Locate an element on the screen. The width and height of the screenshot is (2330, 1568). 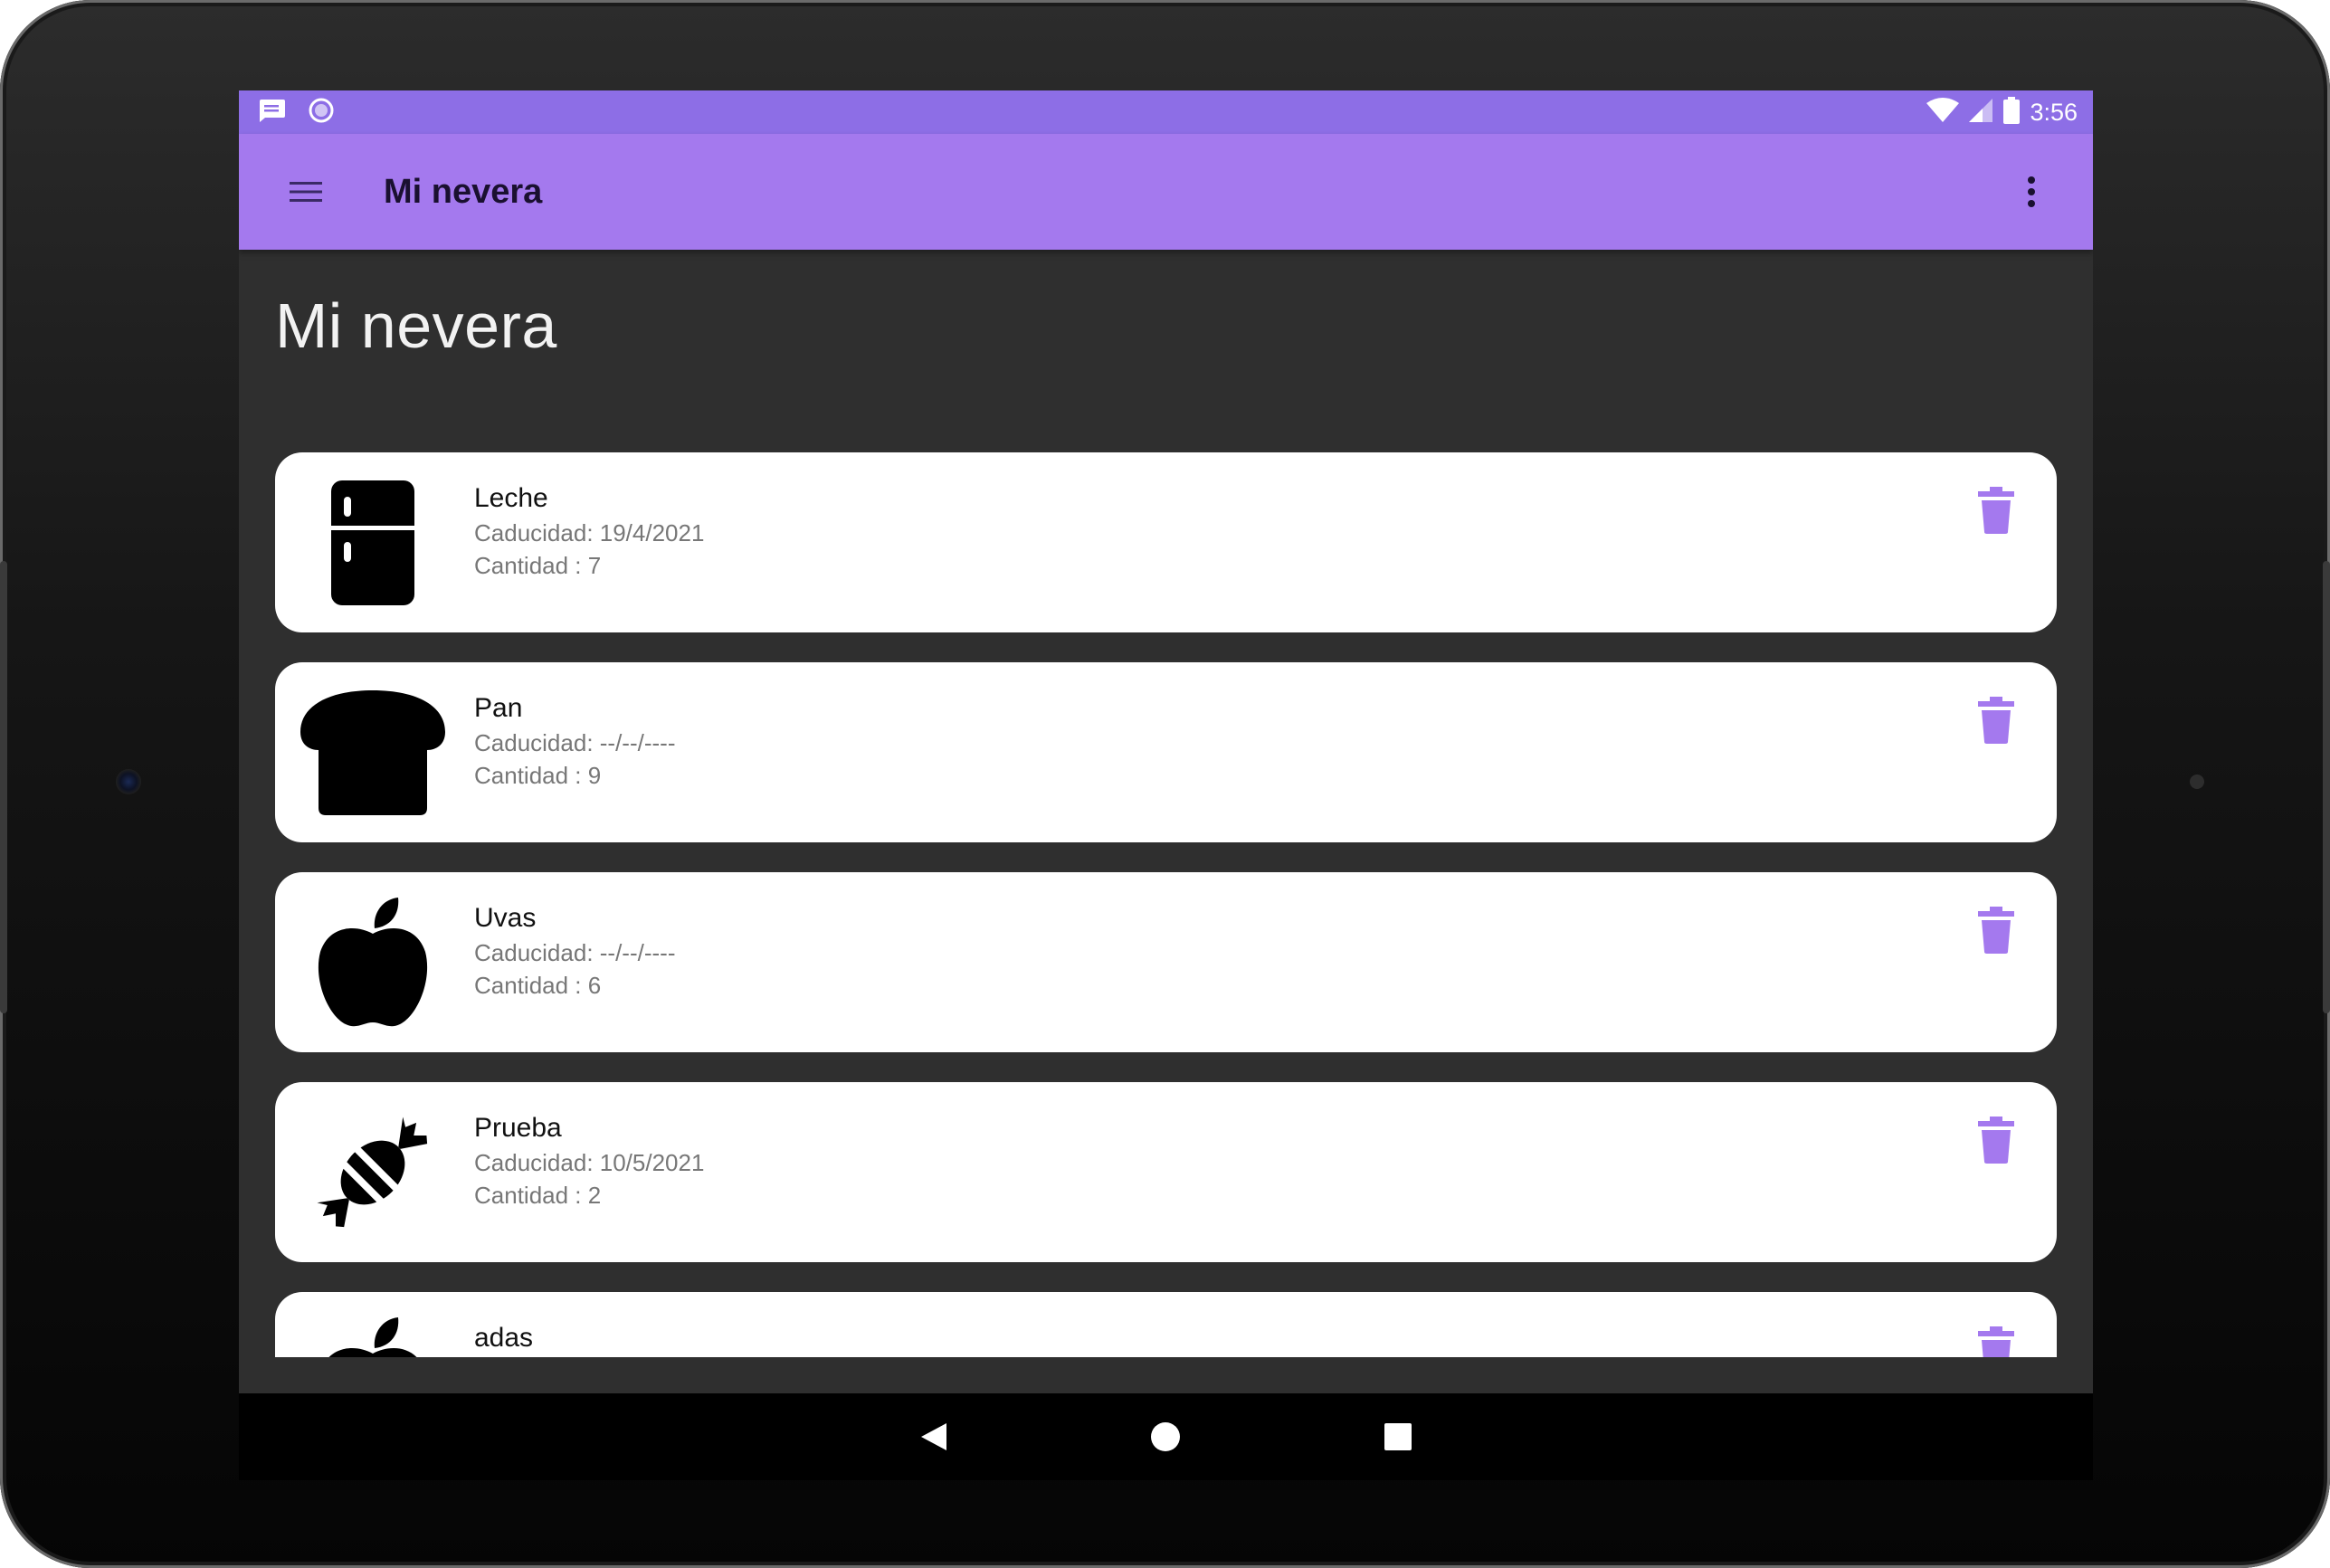
back-icon is located at coordinates (934, 1437).